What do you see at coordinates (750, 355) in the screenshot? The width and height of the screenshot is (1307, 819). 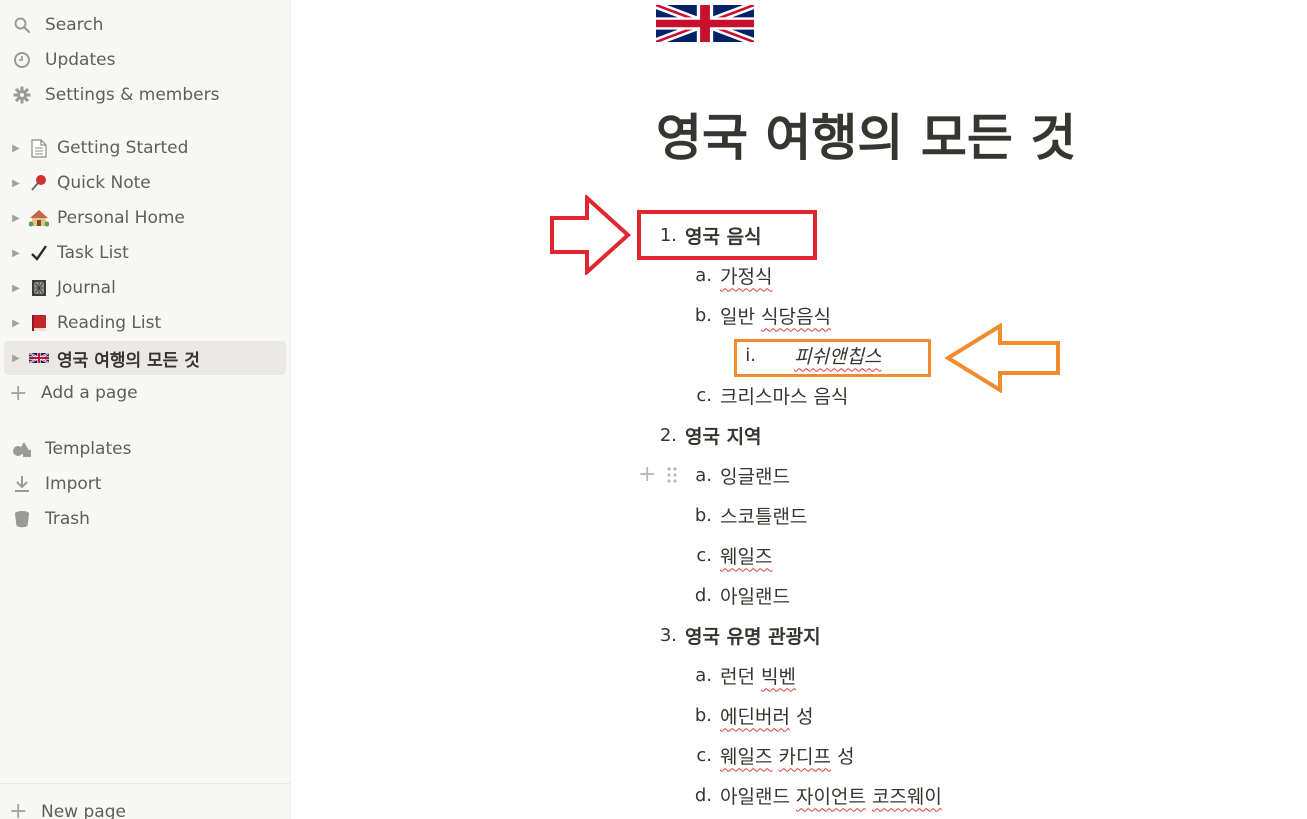 I see `list-marker: i.` at bounding box center [750, 355].